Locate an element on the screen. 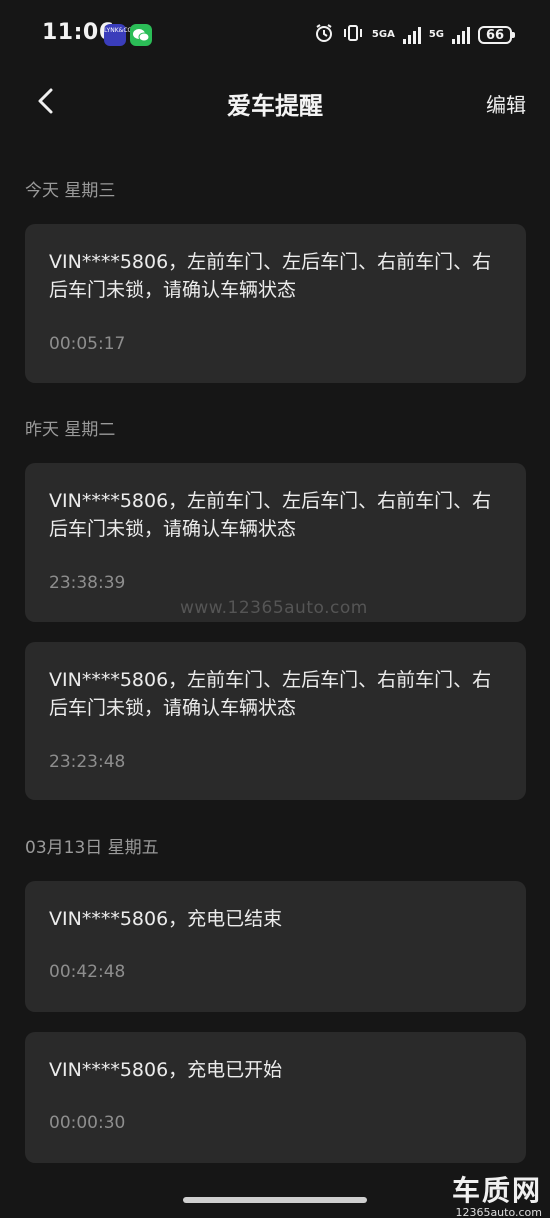 This screenshot has height=1218, width=550. home-indicator is located at coordinates (275, 1200).